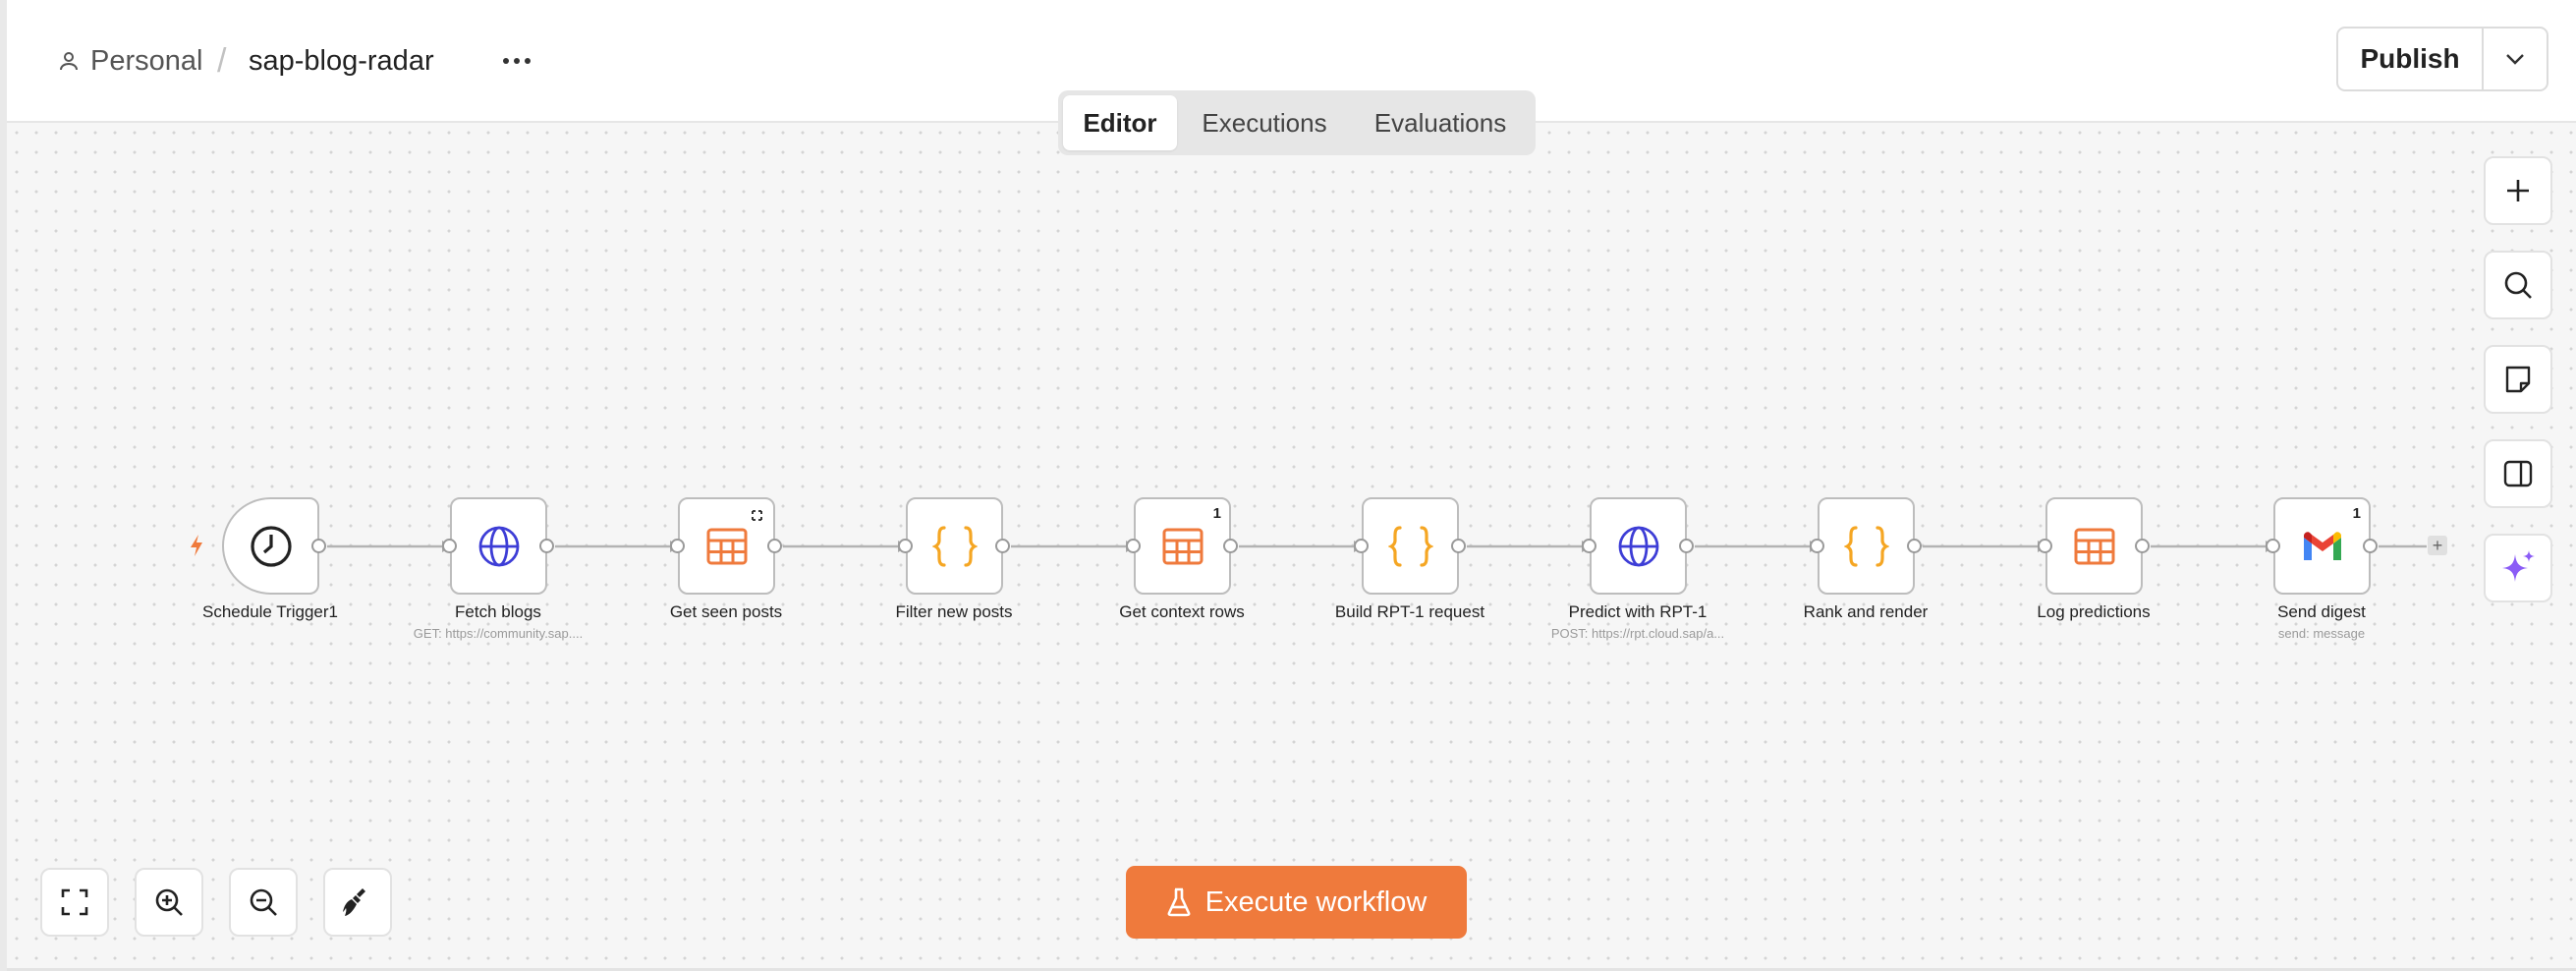  What do you see at coordinates (2321, 633) in the screenshot?
I see `node-subtitle: send: message` at bounding box center [2321, 633].